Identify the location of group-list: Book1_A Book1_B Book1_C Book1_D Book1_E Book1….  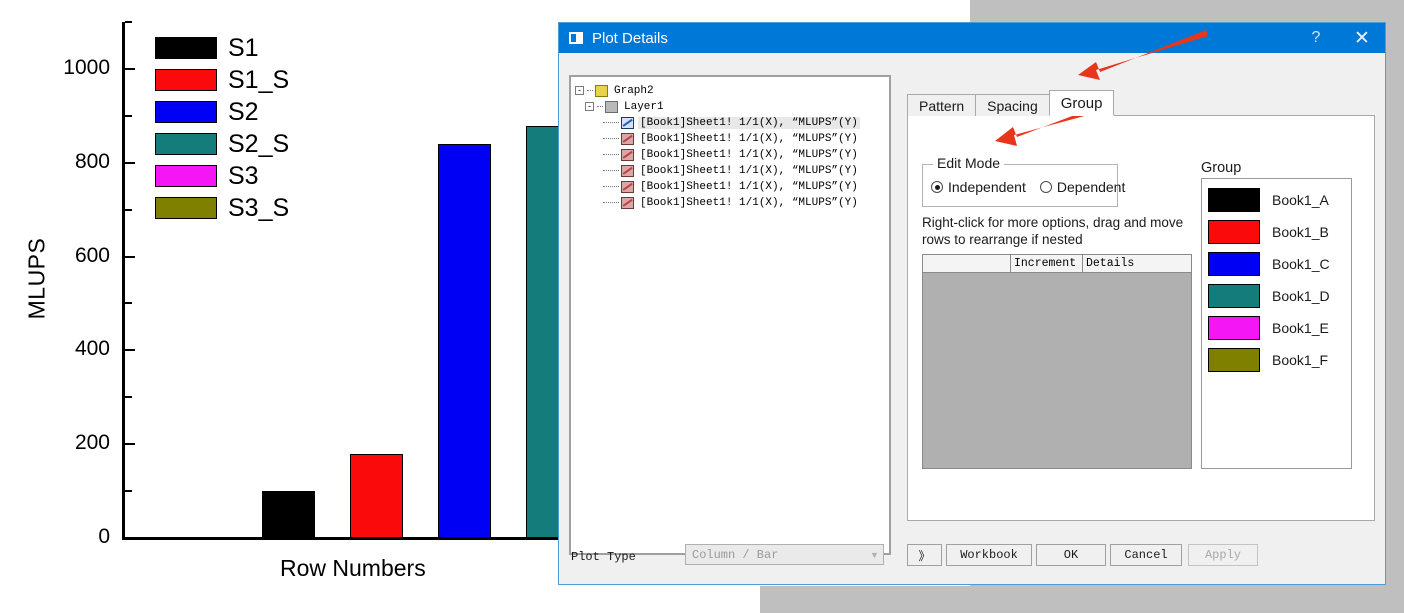
(1276, 323).